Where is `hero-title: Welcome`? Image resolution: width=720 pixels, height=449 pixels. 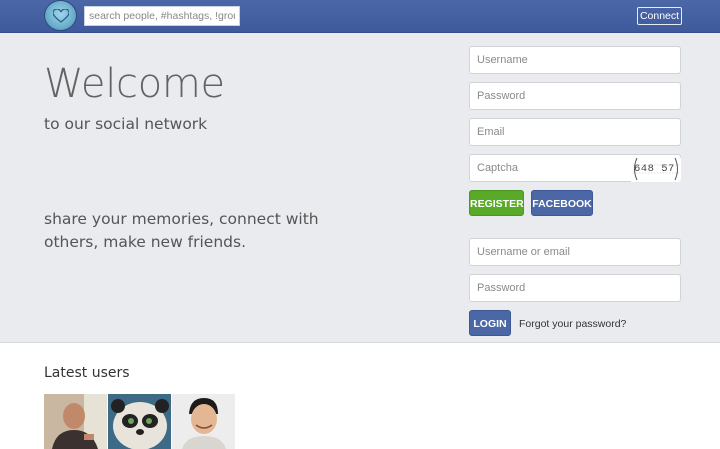
hero-title: Welcome is located at coordinates (134, 84).